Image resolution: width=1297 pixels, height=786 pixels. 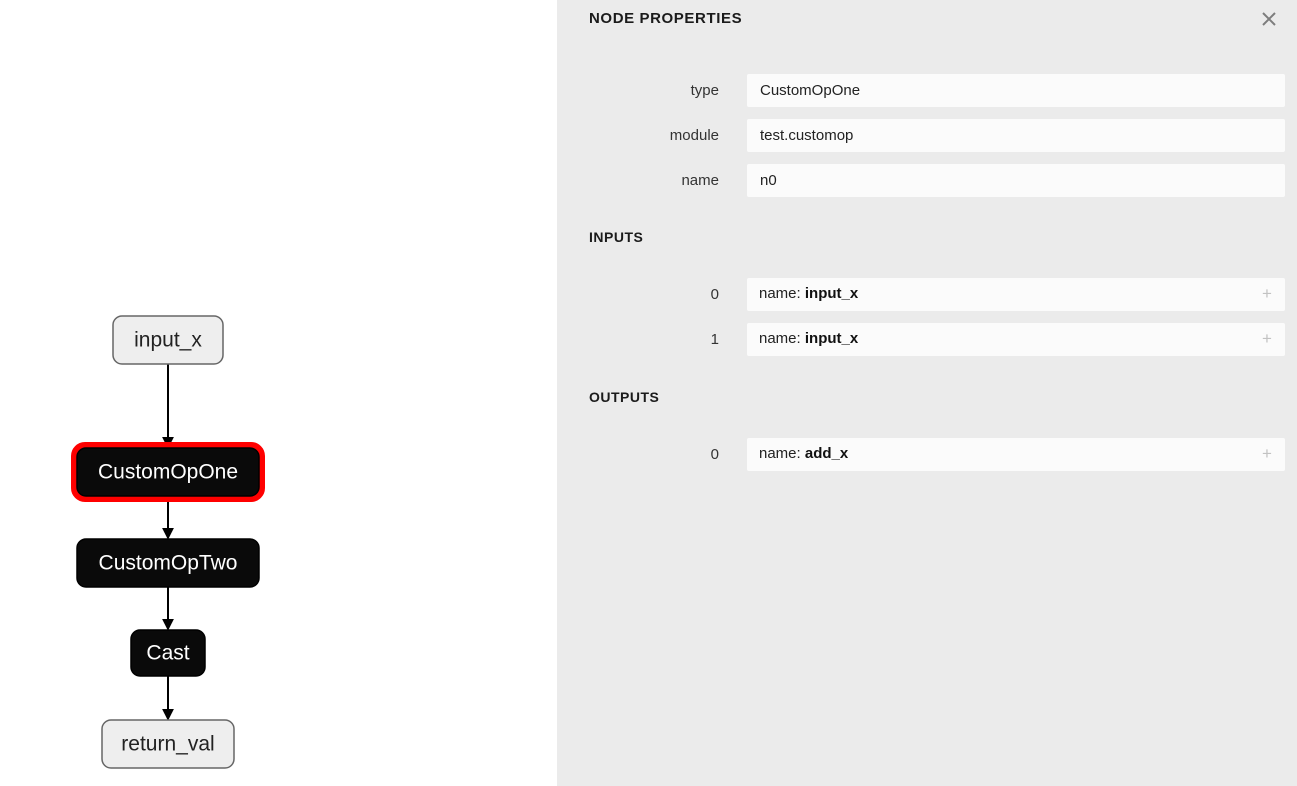 I want to click on attribute-label: module, so click(x=694, y=135).